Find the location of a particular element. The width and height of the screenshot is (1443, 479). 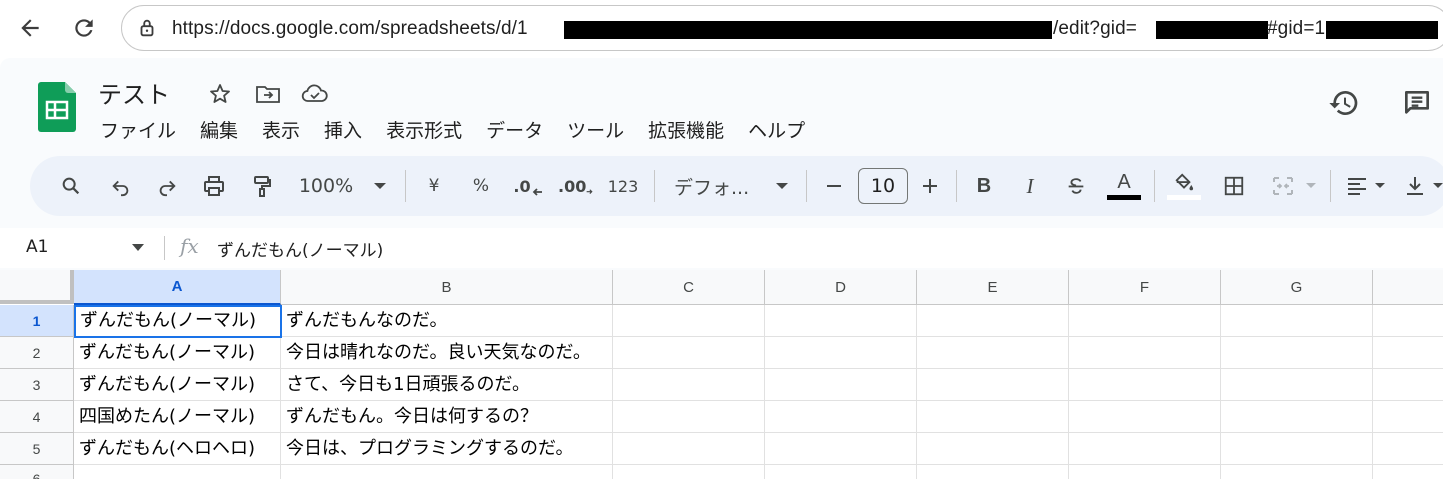

cell-c5 is located at coordinates (689, 449).